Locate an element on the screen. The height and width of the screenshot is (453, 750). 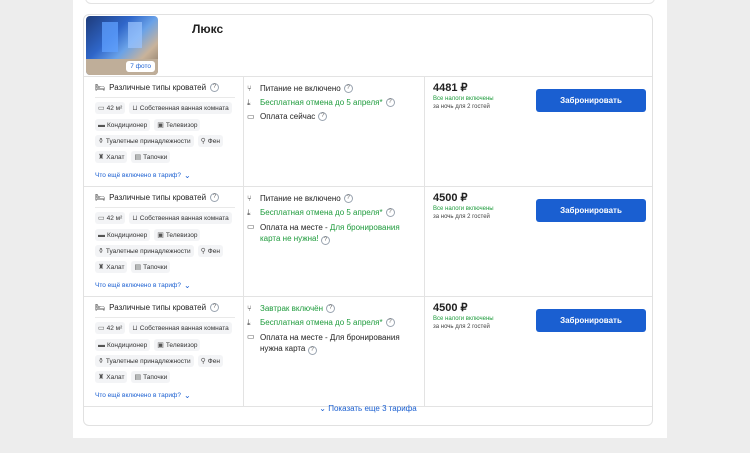
payment-highlight: Для бронирования is located at coordinates (364, 227).